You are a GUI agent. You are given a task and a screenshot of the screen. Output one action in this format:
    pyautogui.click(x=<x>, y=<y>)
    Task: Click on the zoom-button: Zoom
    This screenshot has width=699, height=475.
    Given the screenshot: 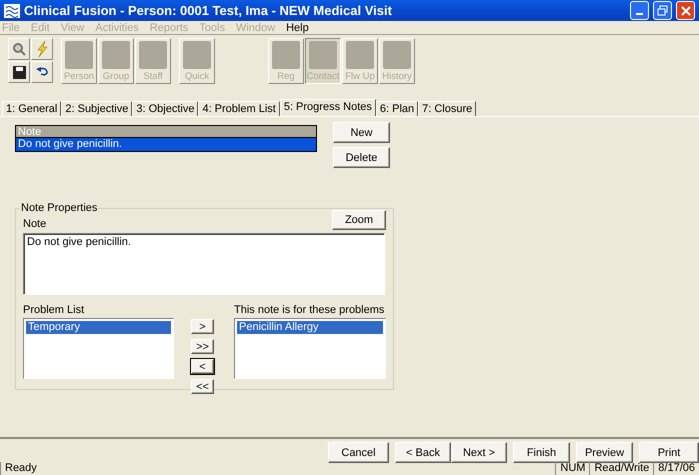 What is the action you would take?
    pyautogui.click(x=359, y=220)
    